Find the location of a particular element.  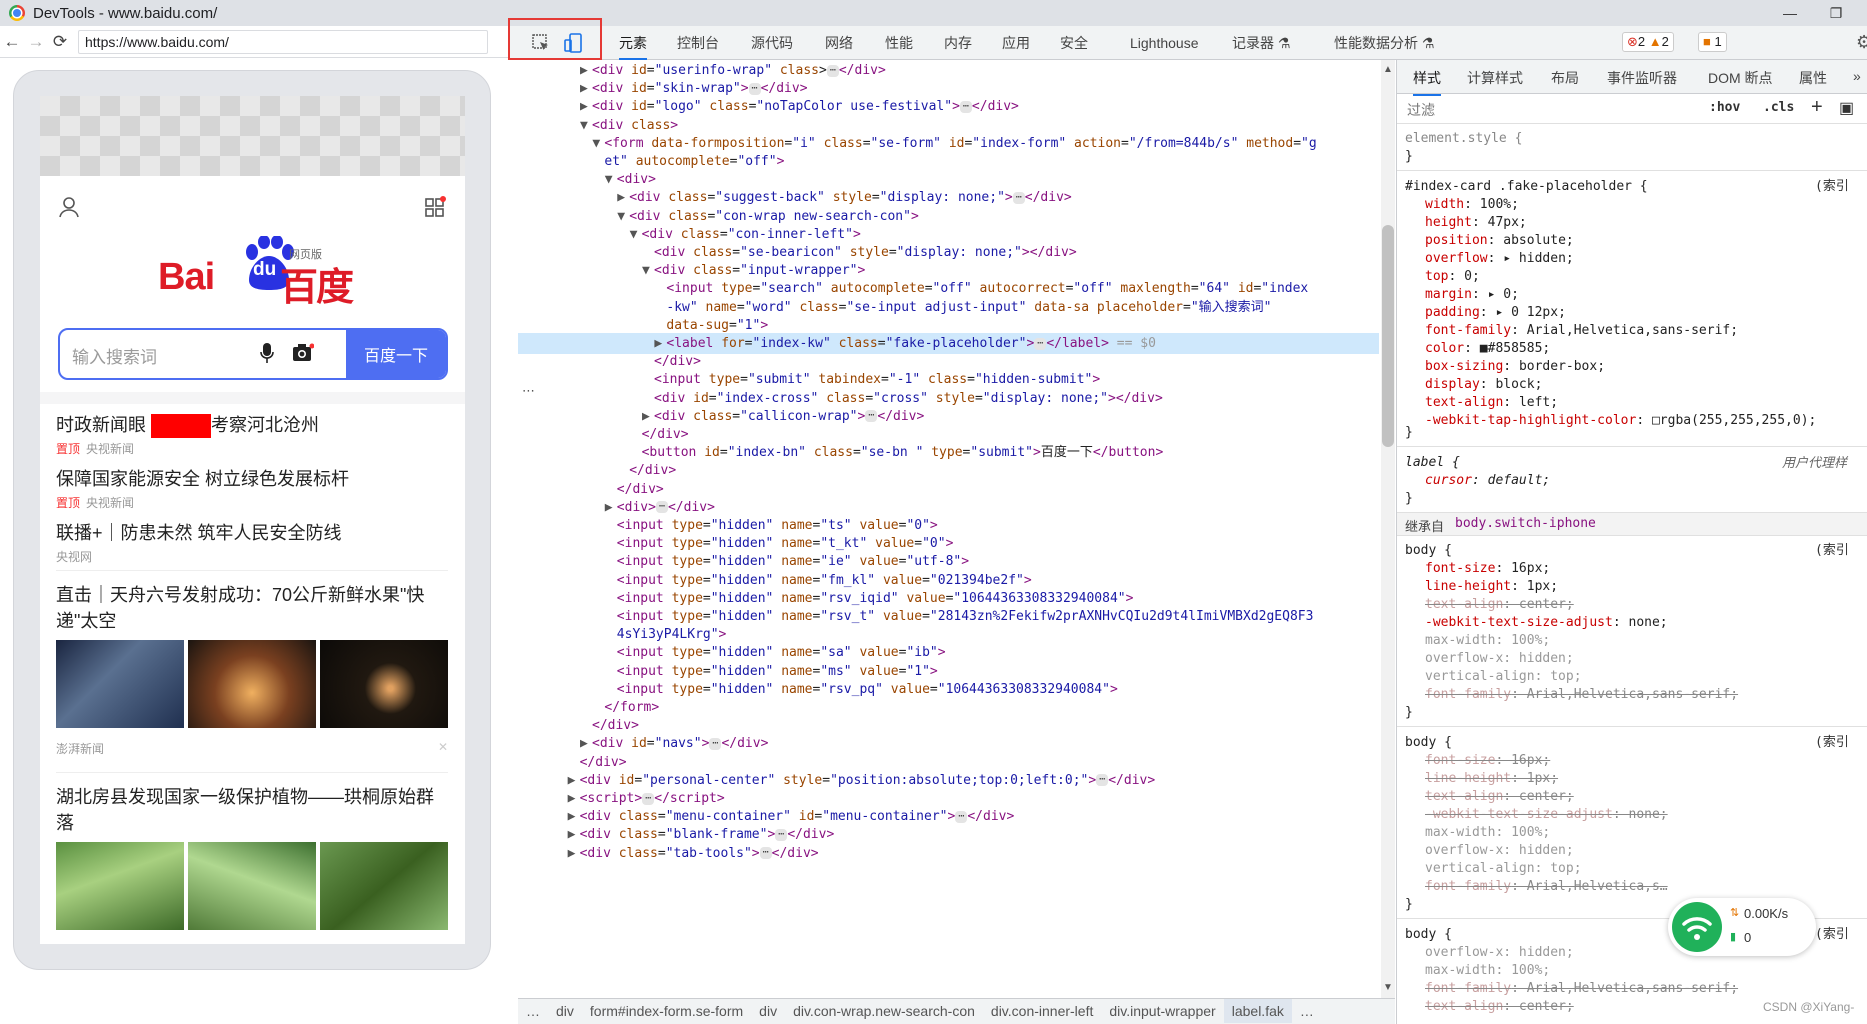

news-title: 保障国家能源安全 树立绿色发展标杆 is located at coordinates (252, 479).